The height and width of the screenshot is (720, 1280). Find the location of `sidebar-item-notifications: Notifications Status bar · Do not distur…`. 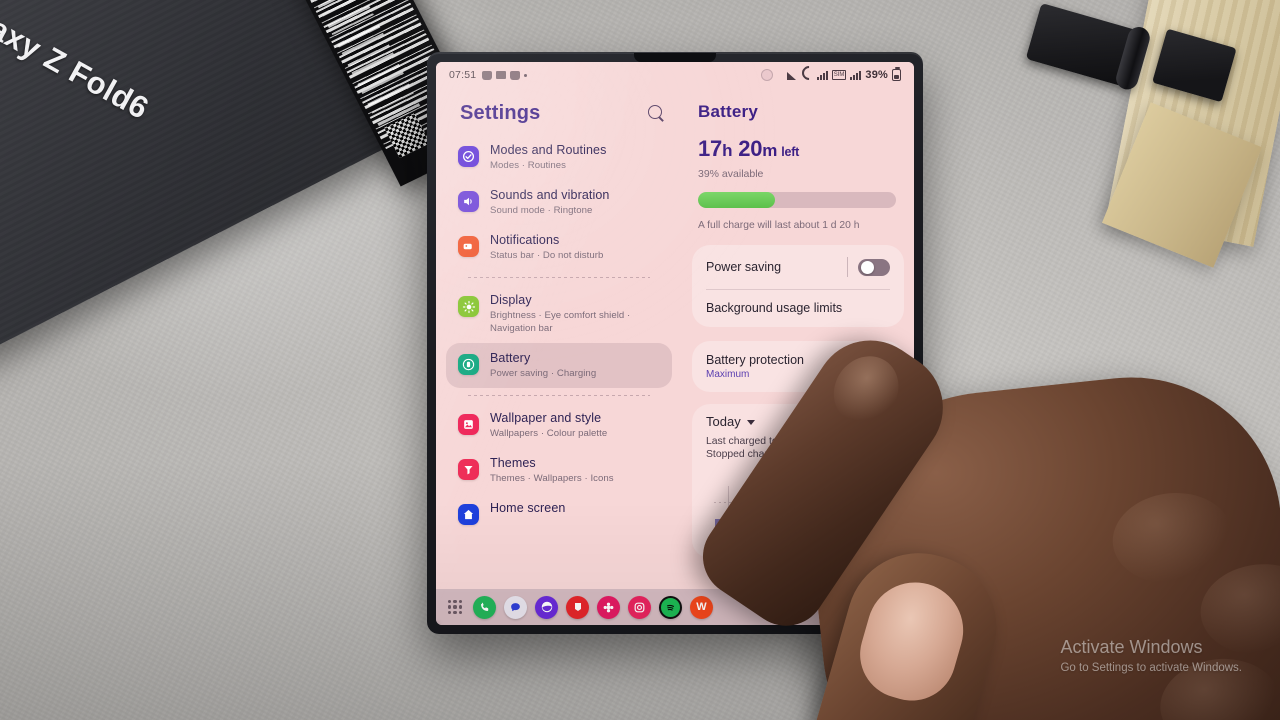

sidebar-item-notifications: Notifications Status bar · Do not distur… is located at coordinates (559, 247).